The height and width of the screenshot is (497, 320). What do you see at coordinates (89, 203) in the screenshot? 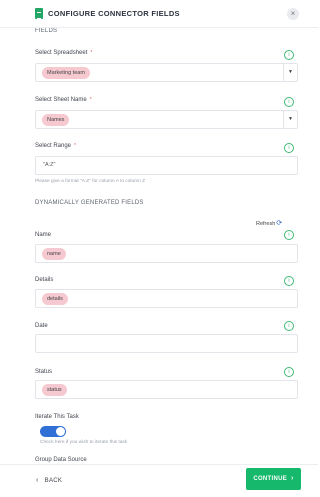
I see `dynamic-section-title: DYNAMICALLY GENERATED FIELDS` at bounding box center [89, 203].